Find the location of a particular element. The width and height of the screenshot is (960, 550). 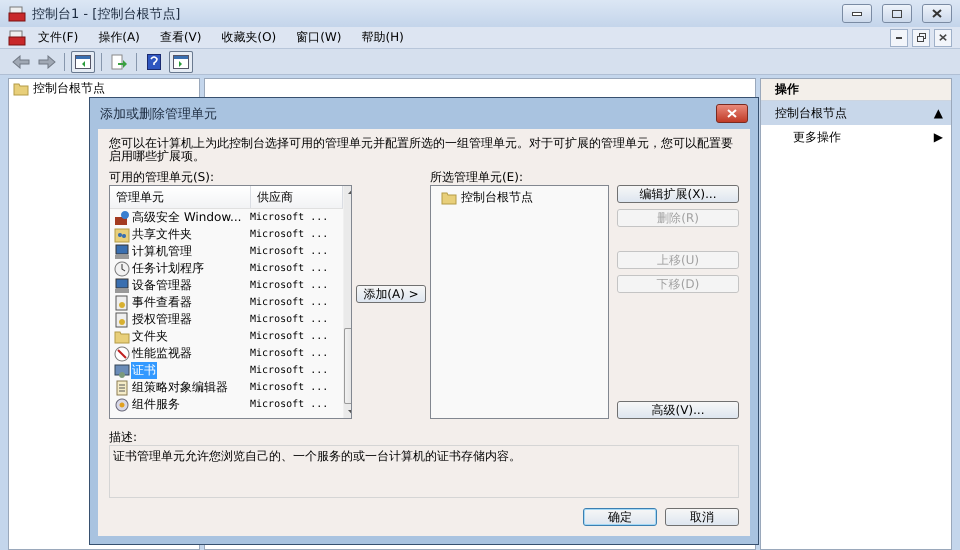

cancel-button: 取消 is located at coordinates (702, 517).